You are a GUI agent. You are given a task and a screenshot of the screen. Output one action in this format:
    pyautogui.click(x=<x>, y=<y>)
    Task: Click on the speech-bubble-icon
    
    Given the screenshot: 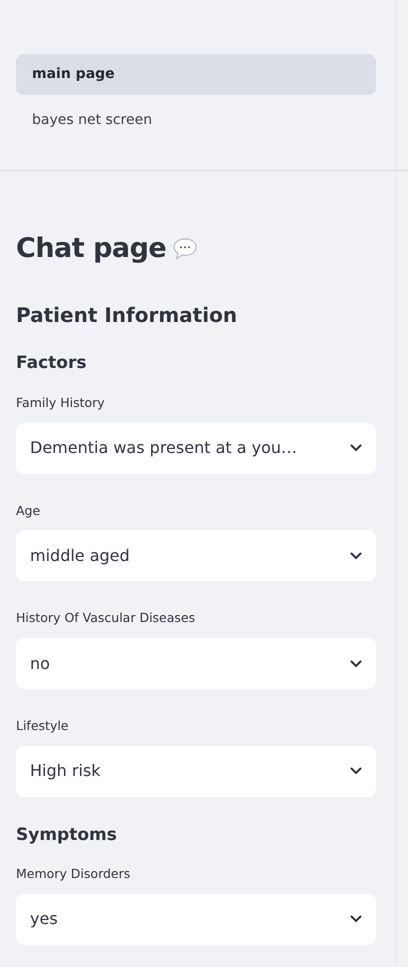 What is the action you would take?
    pyautogui.click(x=185, y=249)
    